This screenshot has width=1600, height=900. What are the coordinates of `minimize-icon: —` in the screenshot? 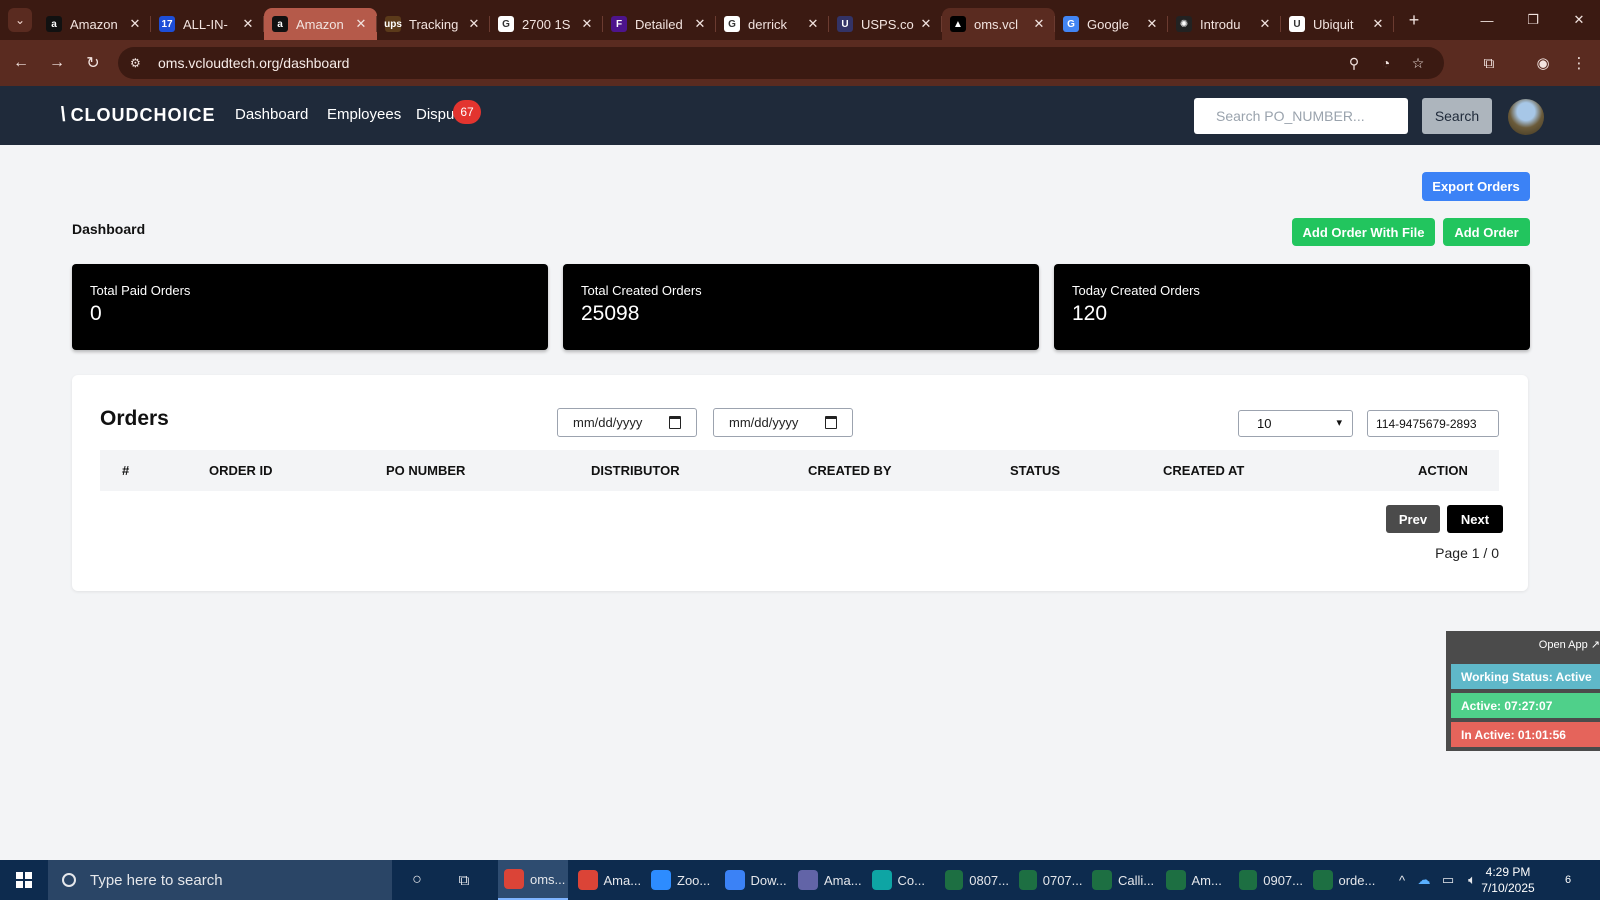 It's located at (1487, 20).